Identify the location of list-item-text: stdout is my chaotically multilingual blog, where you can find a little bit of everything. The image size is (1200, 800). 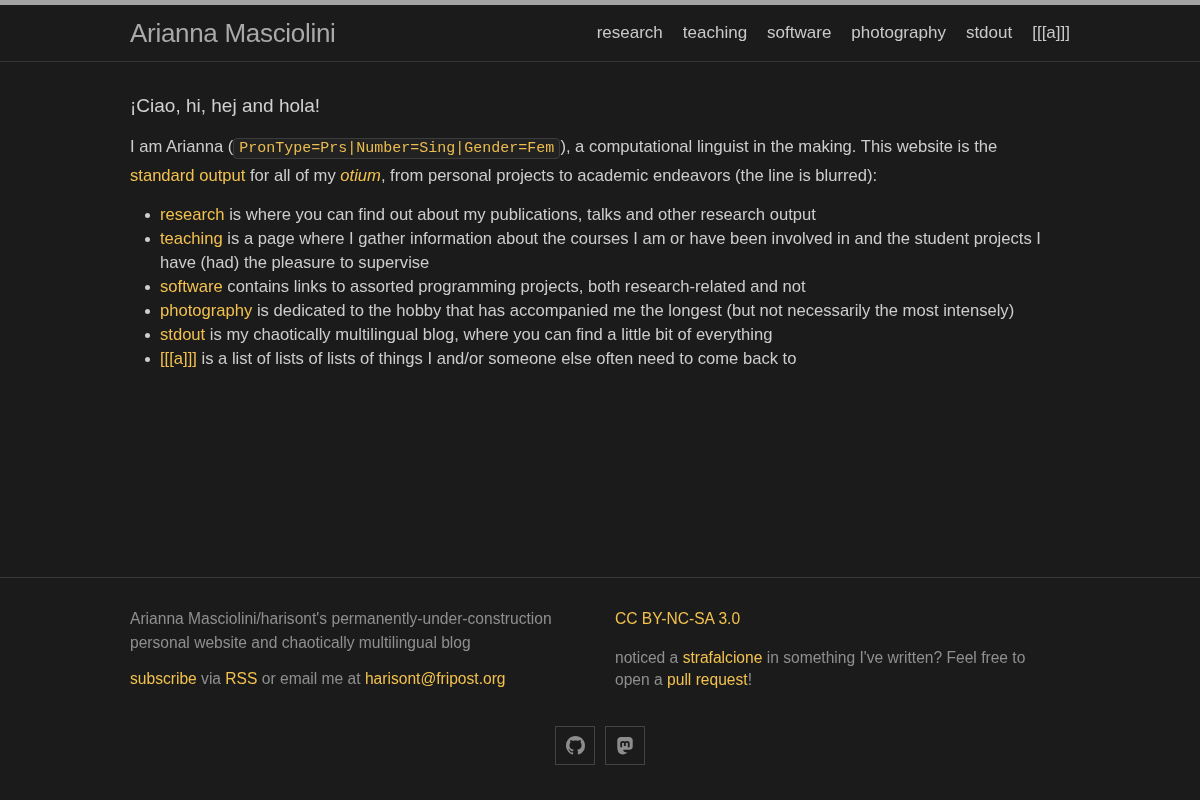
(467, 335).